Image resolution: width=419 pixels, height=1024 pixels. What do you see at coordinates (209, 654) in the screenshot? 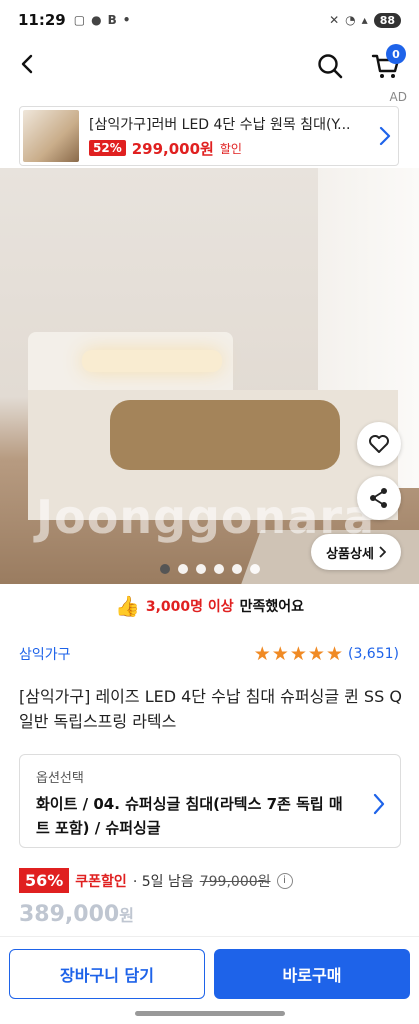
I see `brand-rating-row: 삼익가구 ★ ★ ★ ★ ★ (3,651)` at bounding box center [209, 654].